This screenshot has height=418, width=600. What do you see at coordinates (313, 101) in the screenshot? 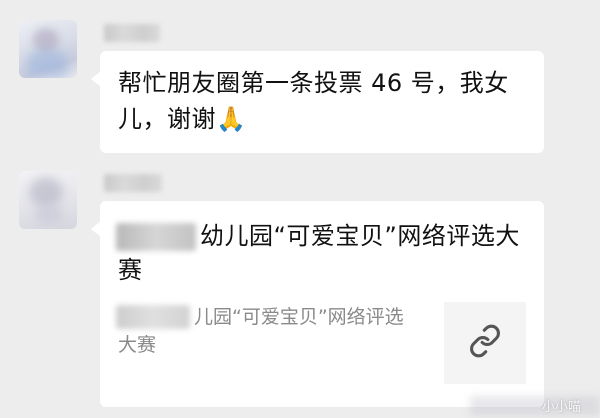
I see `message-text: 帮忙朋友圈第一条投票 46 号，我女儿，谢谢🙏` at bounding box center [313, 101].